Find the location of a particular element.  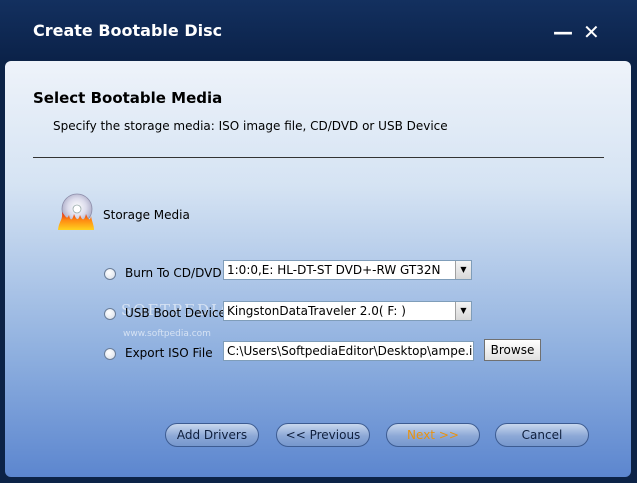

header-divider is located at coordinates (318, 157).